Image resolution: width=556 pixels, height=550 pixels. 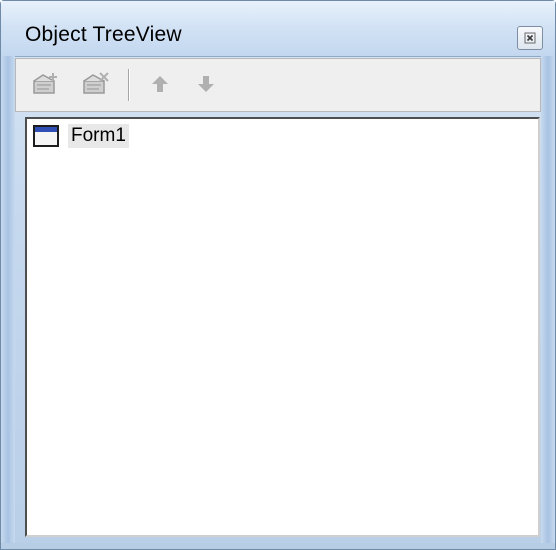 I want to click on tree-item-label: Form1, so click(x=98, y=136).